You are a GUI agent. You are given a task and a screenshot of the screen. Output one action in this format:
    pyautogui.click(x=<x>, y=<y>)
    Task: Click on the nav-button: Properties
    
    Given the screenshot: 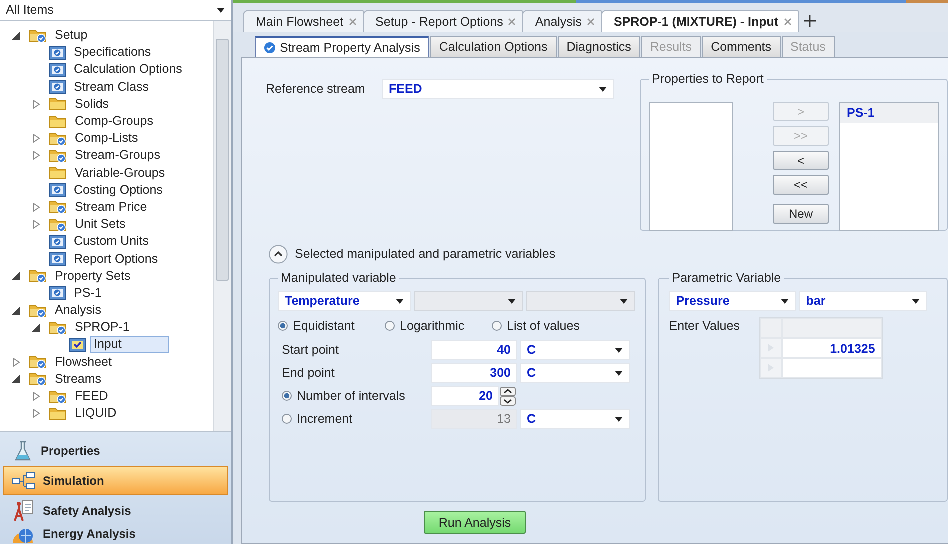 What is the action you would take?
    pyautogui.click(x=115, y=450)
    